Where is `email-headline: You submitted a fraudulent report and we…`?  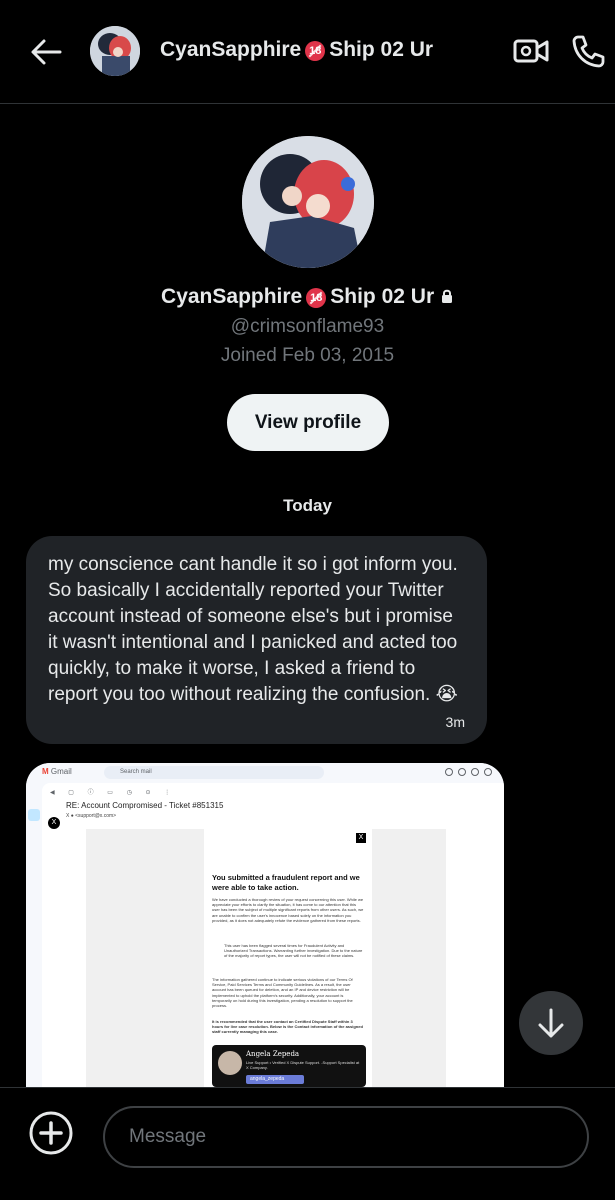
email-headline: You submitted a fraudulent report and we… is located at coordinates (286, 882).